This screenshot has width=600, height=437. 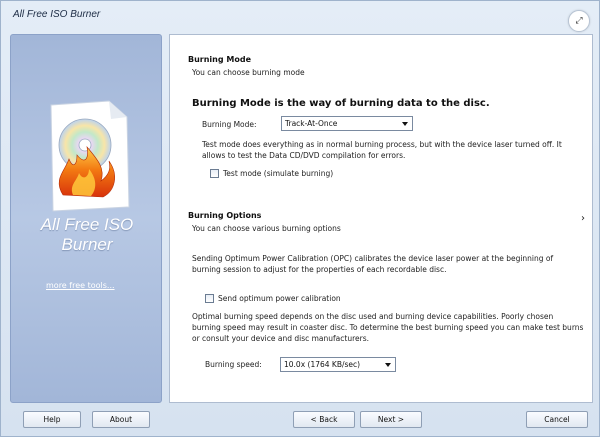 What do you see at coordinates (583, 218) in the screenshot?
I see `chevron-right-icon: ›` at bounding box center [583, 218].